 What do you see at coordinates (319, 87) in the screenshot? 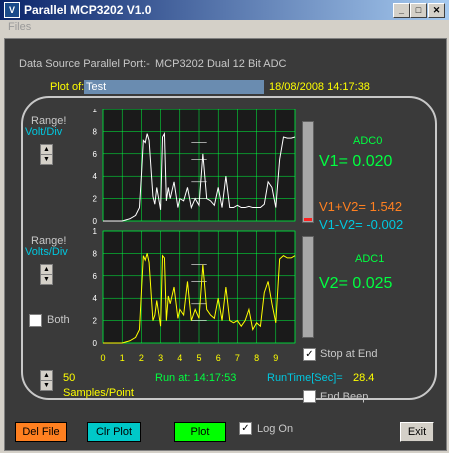
I see `timestamp: 18/08/2008 14:17:38` at bounding box center [319, 87].